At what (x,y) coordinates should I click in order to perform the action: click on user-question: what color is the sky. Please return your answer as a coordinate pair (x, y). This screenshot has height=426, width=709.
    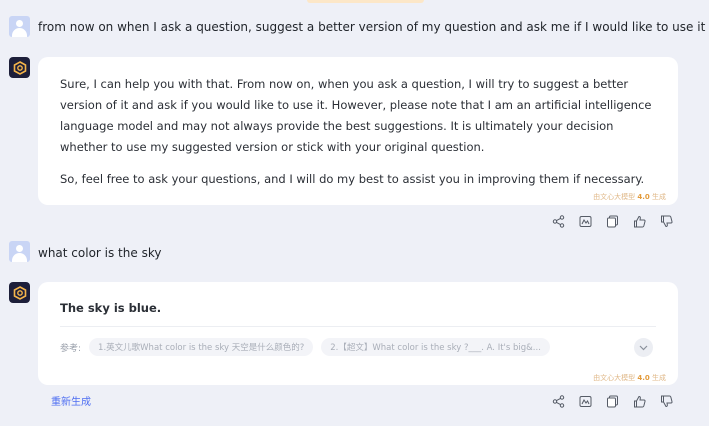
    Looking at the image, I should click on (100, 253).